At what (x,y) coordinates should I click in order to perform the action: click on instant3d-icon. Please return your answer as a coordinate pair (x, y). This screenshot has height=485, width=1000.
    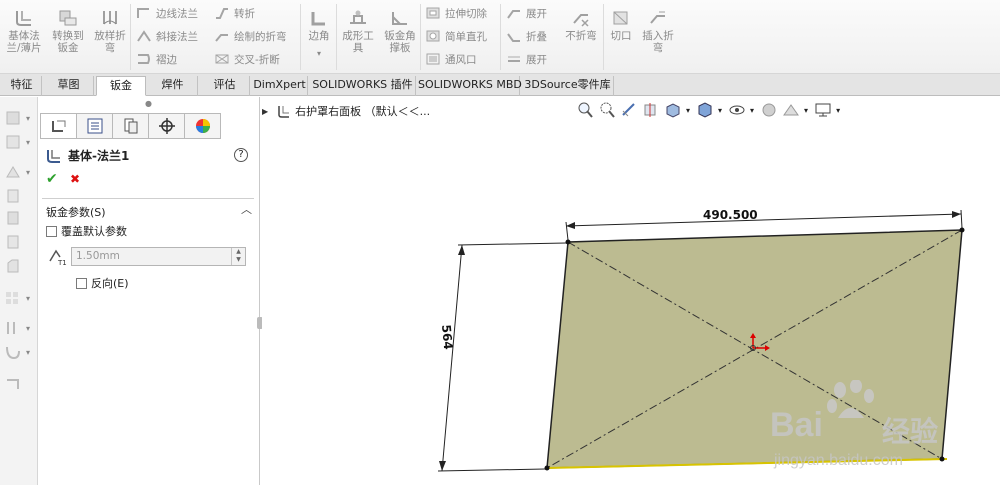
    Looking at the image, I should click on (19, 384).